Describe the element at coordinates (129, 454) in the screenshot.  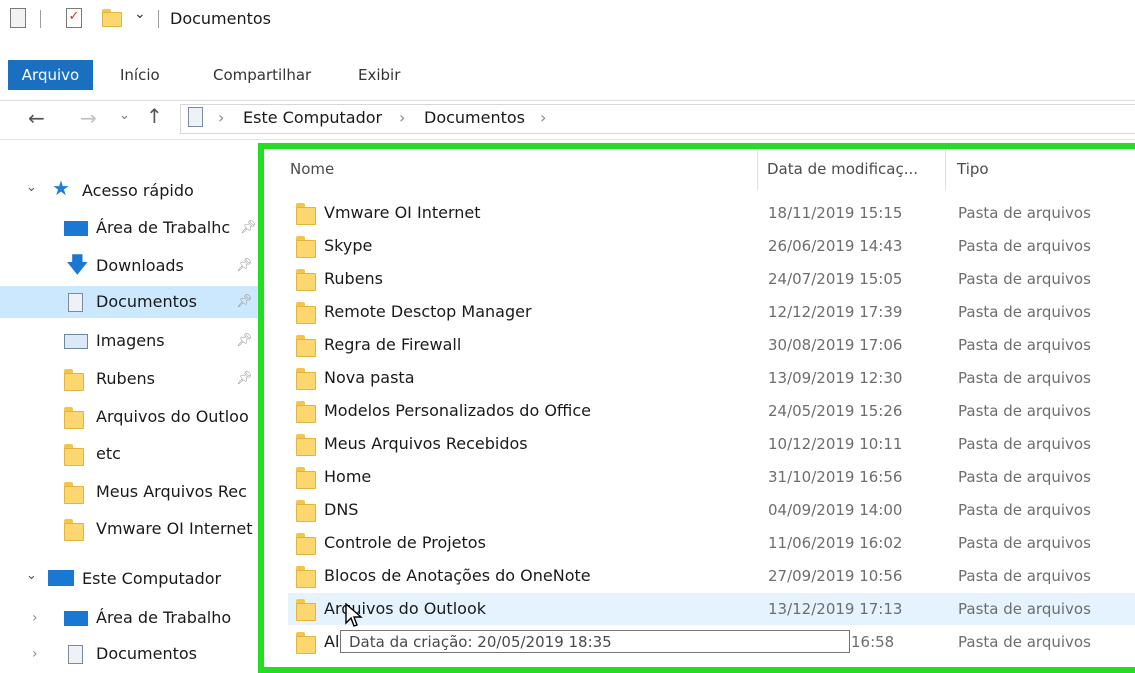
I see `sidebar-item-etc: etc` at that location.